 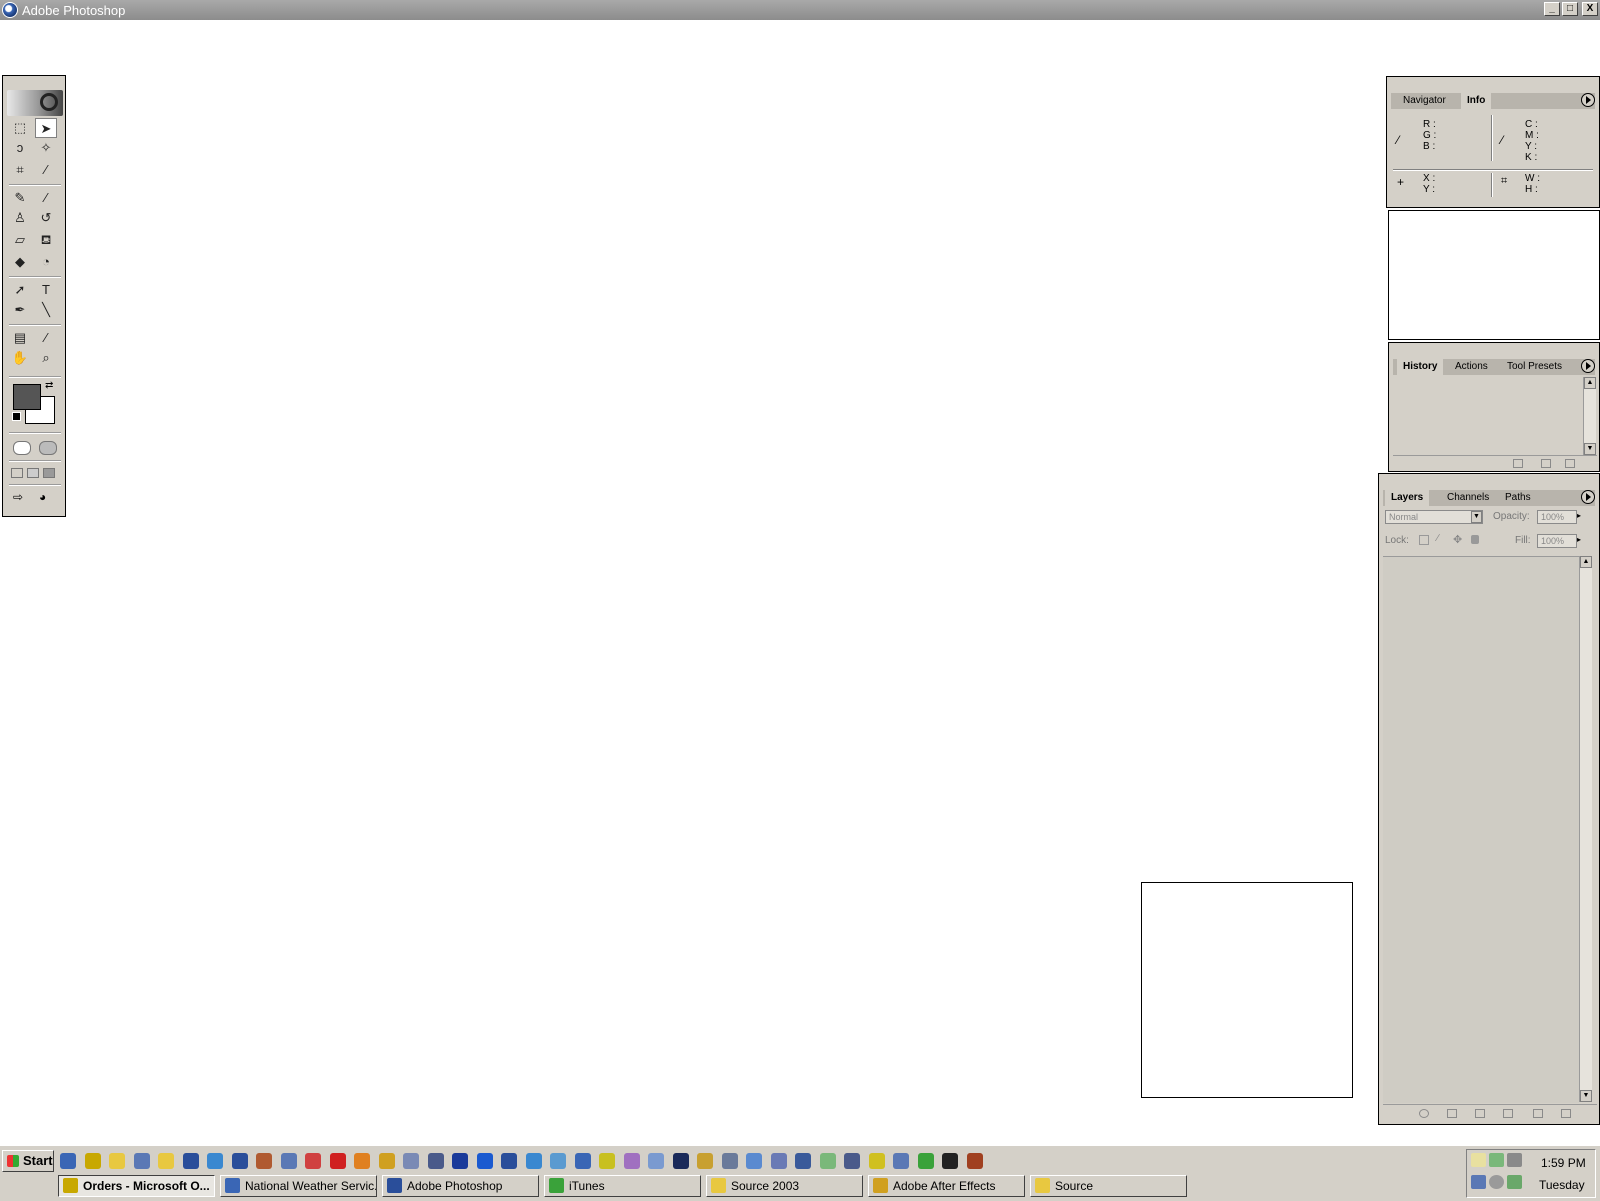 I want to click on eraser-tool: ▱, so click(x=20, y=240).